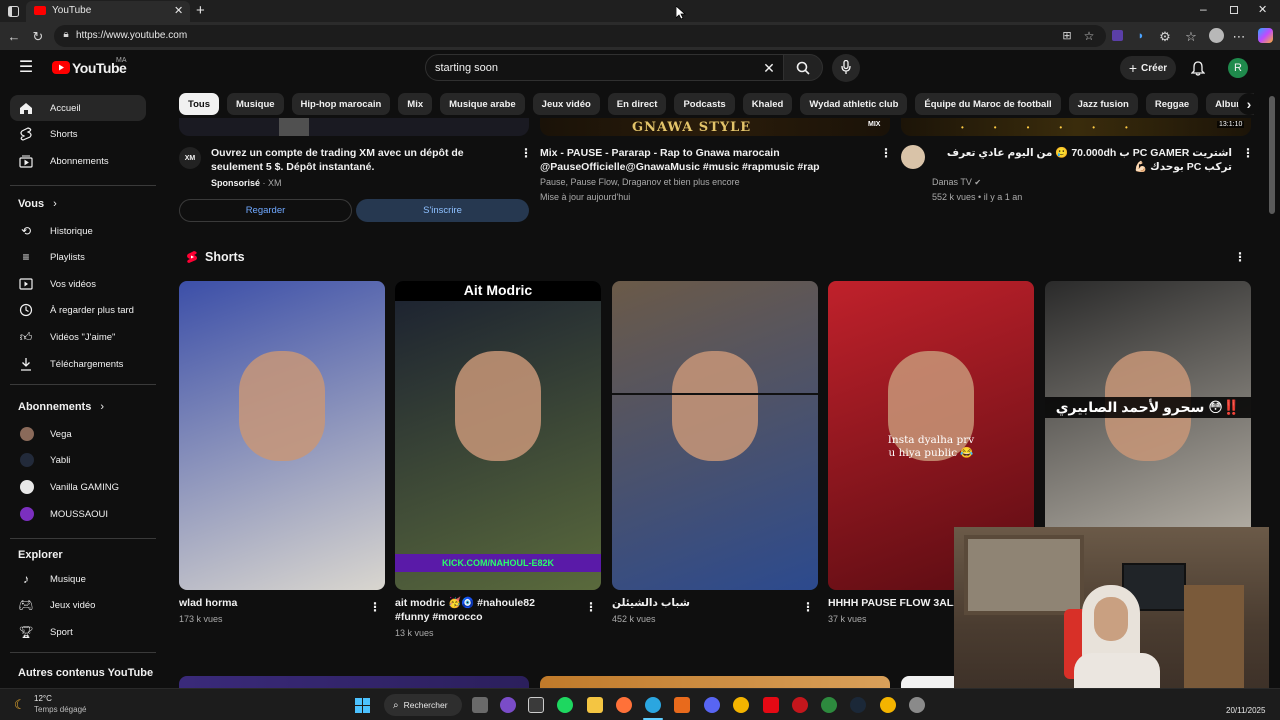  What do you see at coordinates (988, 104) in the screenshot?
I see `filter-chip: Équipe du Maroc de football` at bounding box center [988, 104].